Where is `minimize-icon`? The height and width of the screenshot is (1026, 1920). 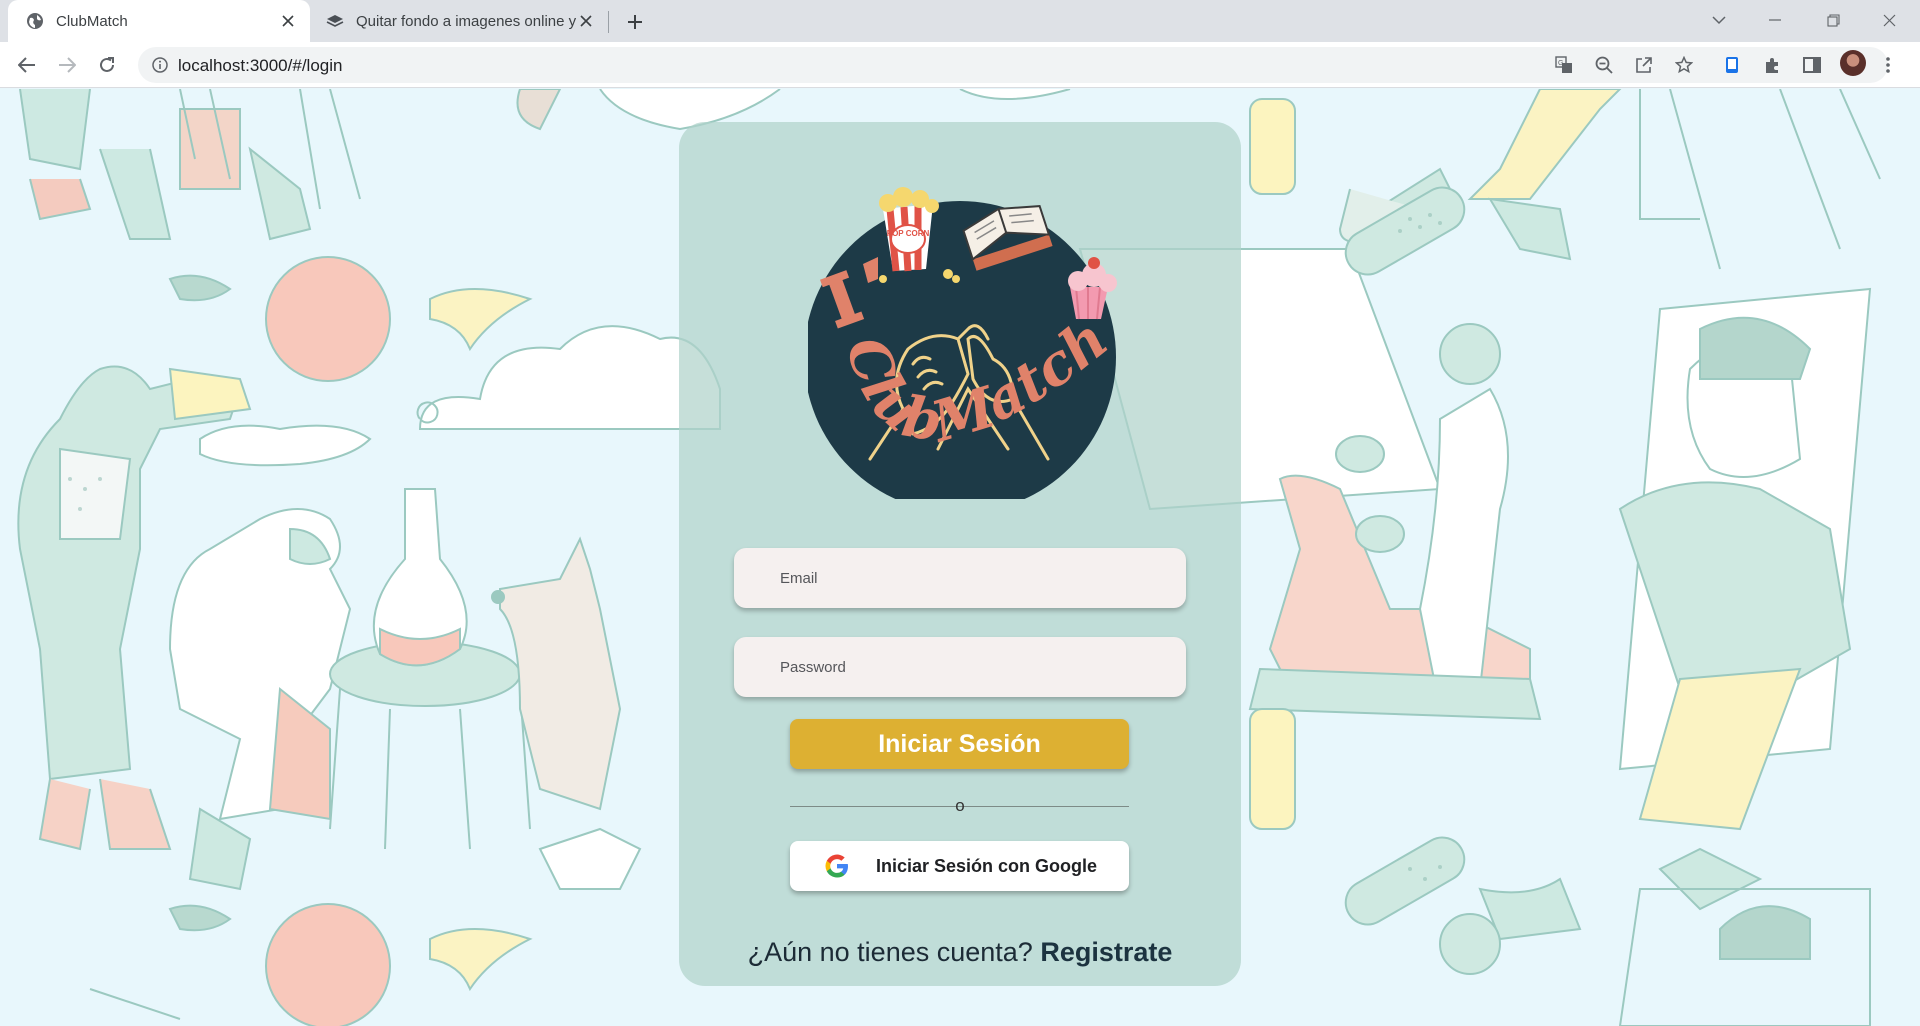
minimize-icon is located at coordinates (1775, 20).